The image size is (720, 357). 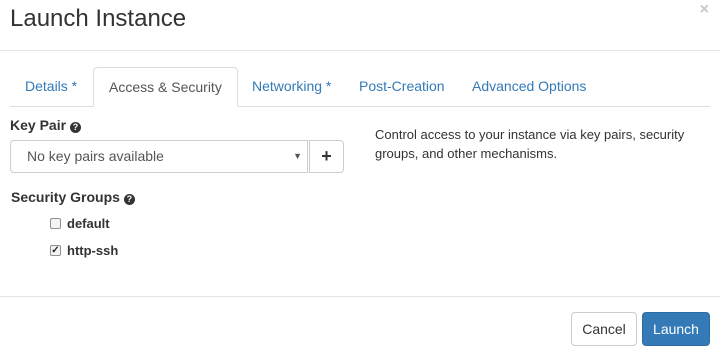 I want to click on checkbox-label-http-ssh: http-ssh, so click(x=93, y=250).